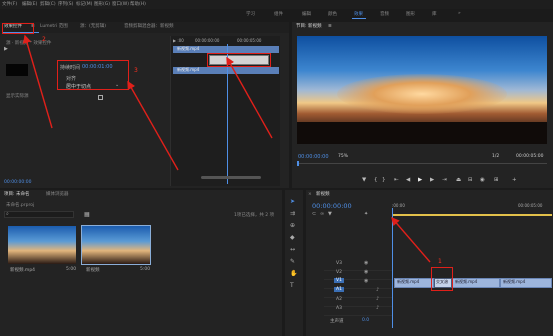 Image resolution: width=553 pixels, height=336 pixels. I want to click on track-v2-eye-icon: ◉, so click(366, 272).